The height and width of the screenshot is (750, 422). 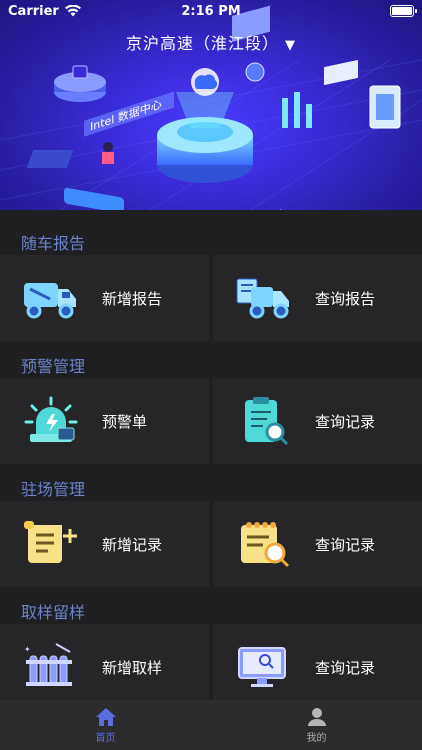 I want to click on warning-form-card: 预警单, so click(x=104, y=421).